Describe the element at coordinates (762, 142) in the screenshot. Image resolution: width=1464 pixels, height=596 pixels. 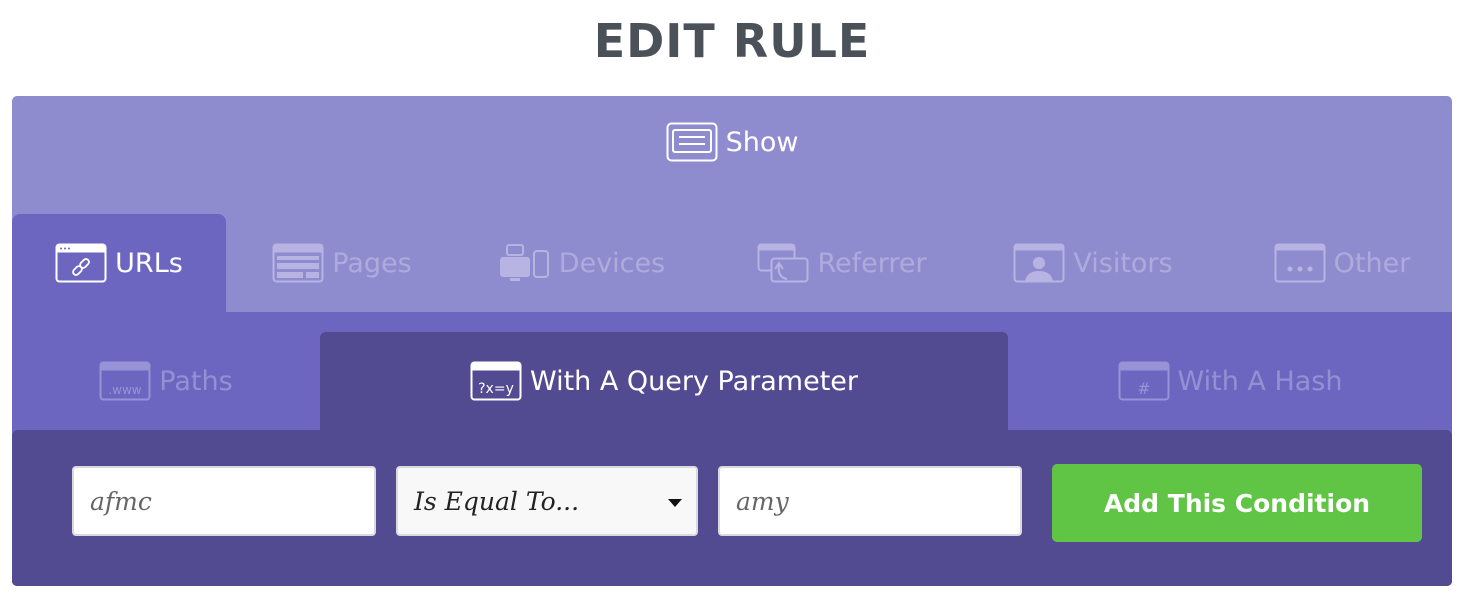
I see `show-label: Show` at that location.